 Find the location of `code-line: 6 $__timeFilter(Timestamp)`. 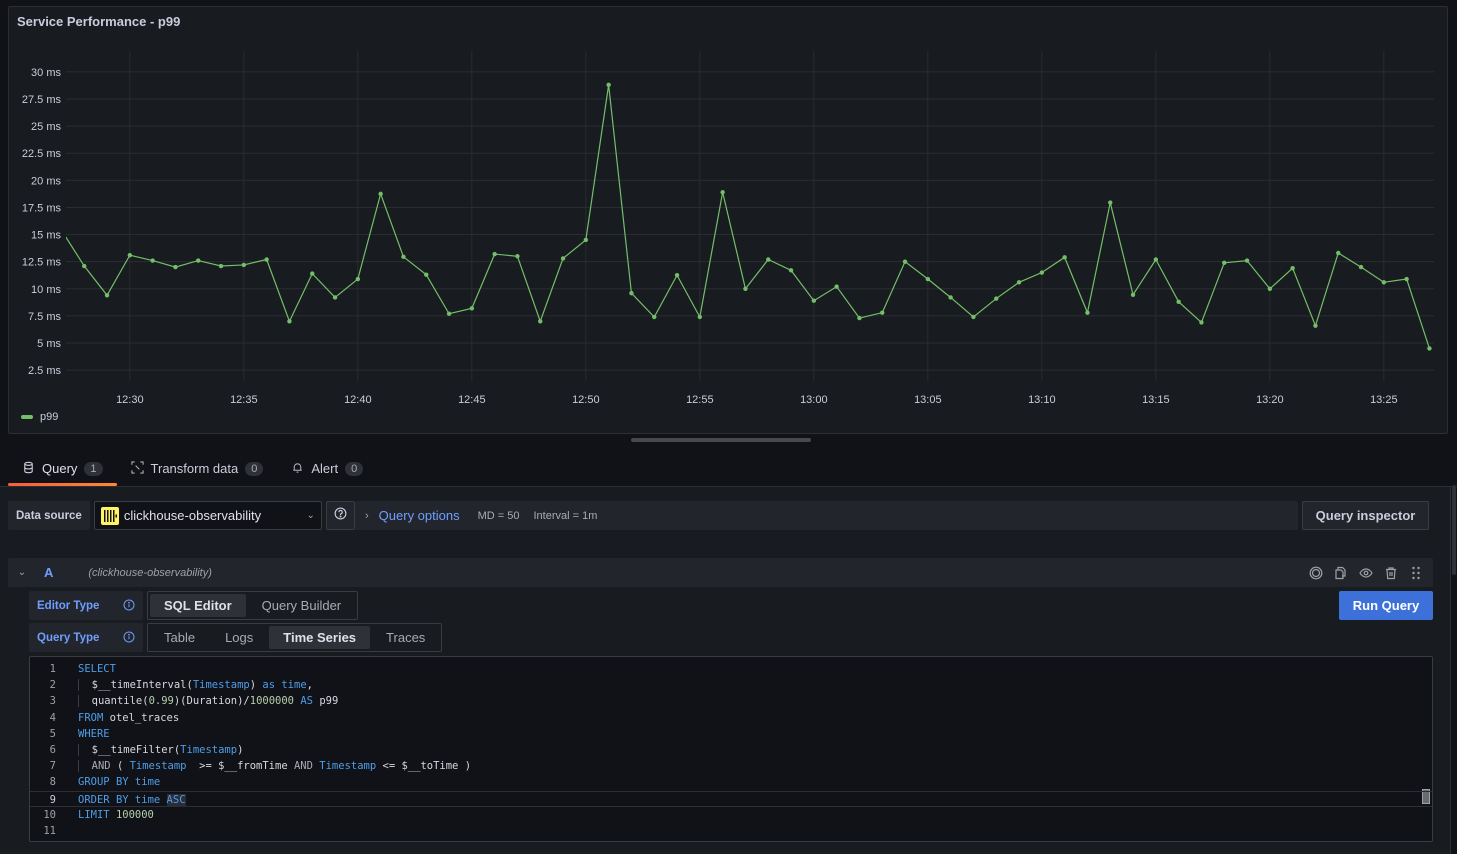

code-line: 6 $__timeFilter(Timestamp) is located at coordinates (731, 750).